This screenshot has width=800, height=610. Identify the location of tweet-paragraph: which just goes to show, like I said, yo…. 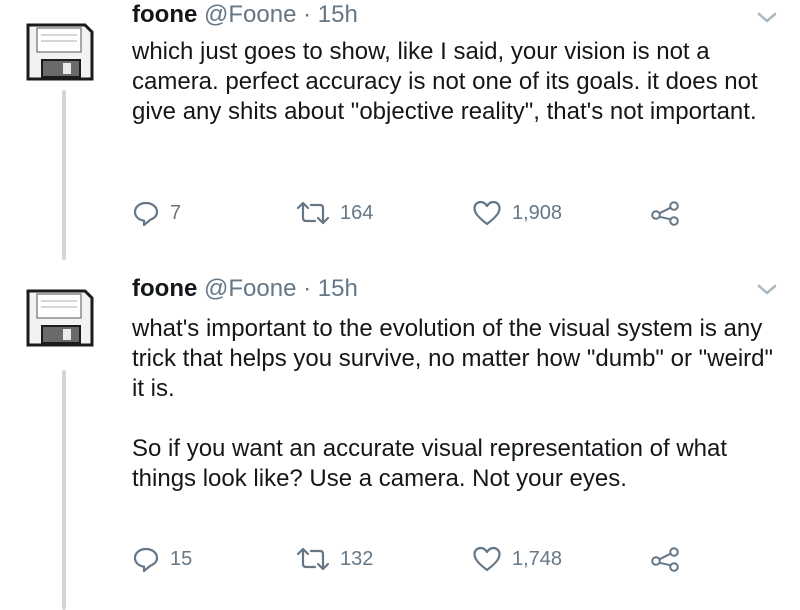
(445, 81).